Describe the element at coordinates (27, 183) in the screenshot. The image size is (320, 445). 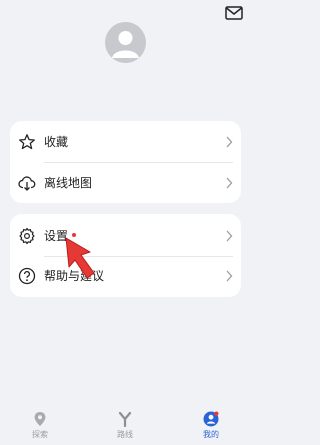
I see `cloud-download-icon` at that location.